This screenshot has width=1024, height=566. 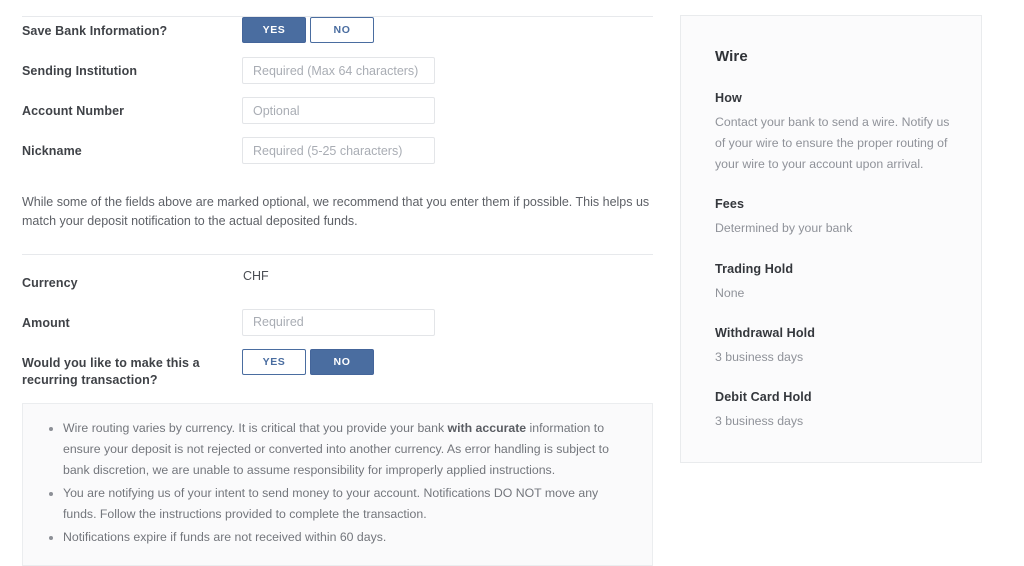 What do you see at coordinates (784, 228) in the screenshot?
I see `info-description: Determined by your bank` at bounding box center [784, 228].